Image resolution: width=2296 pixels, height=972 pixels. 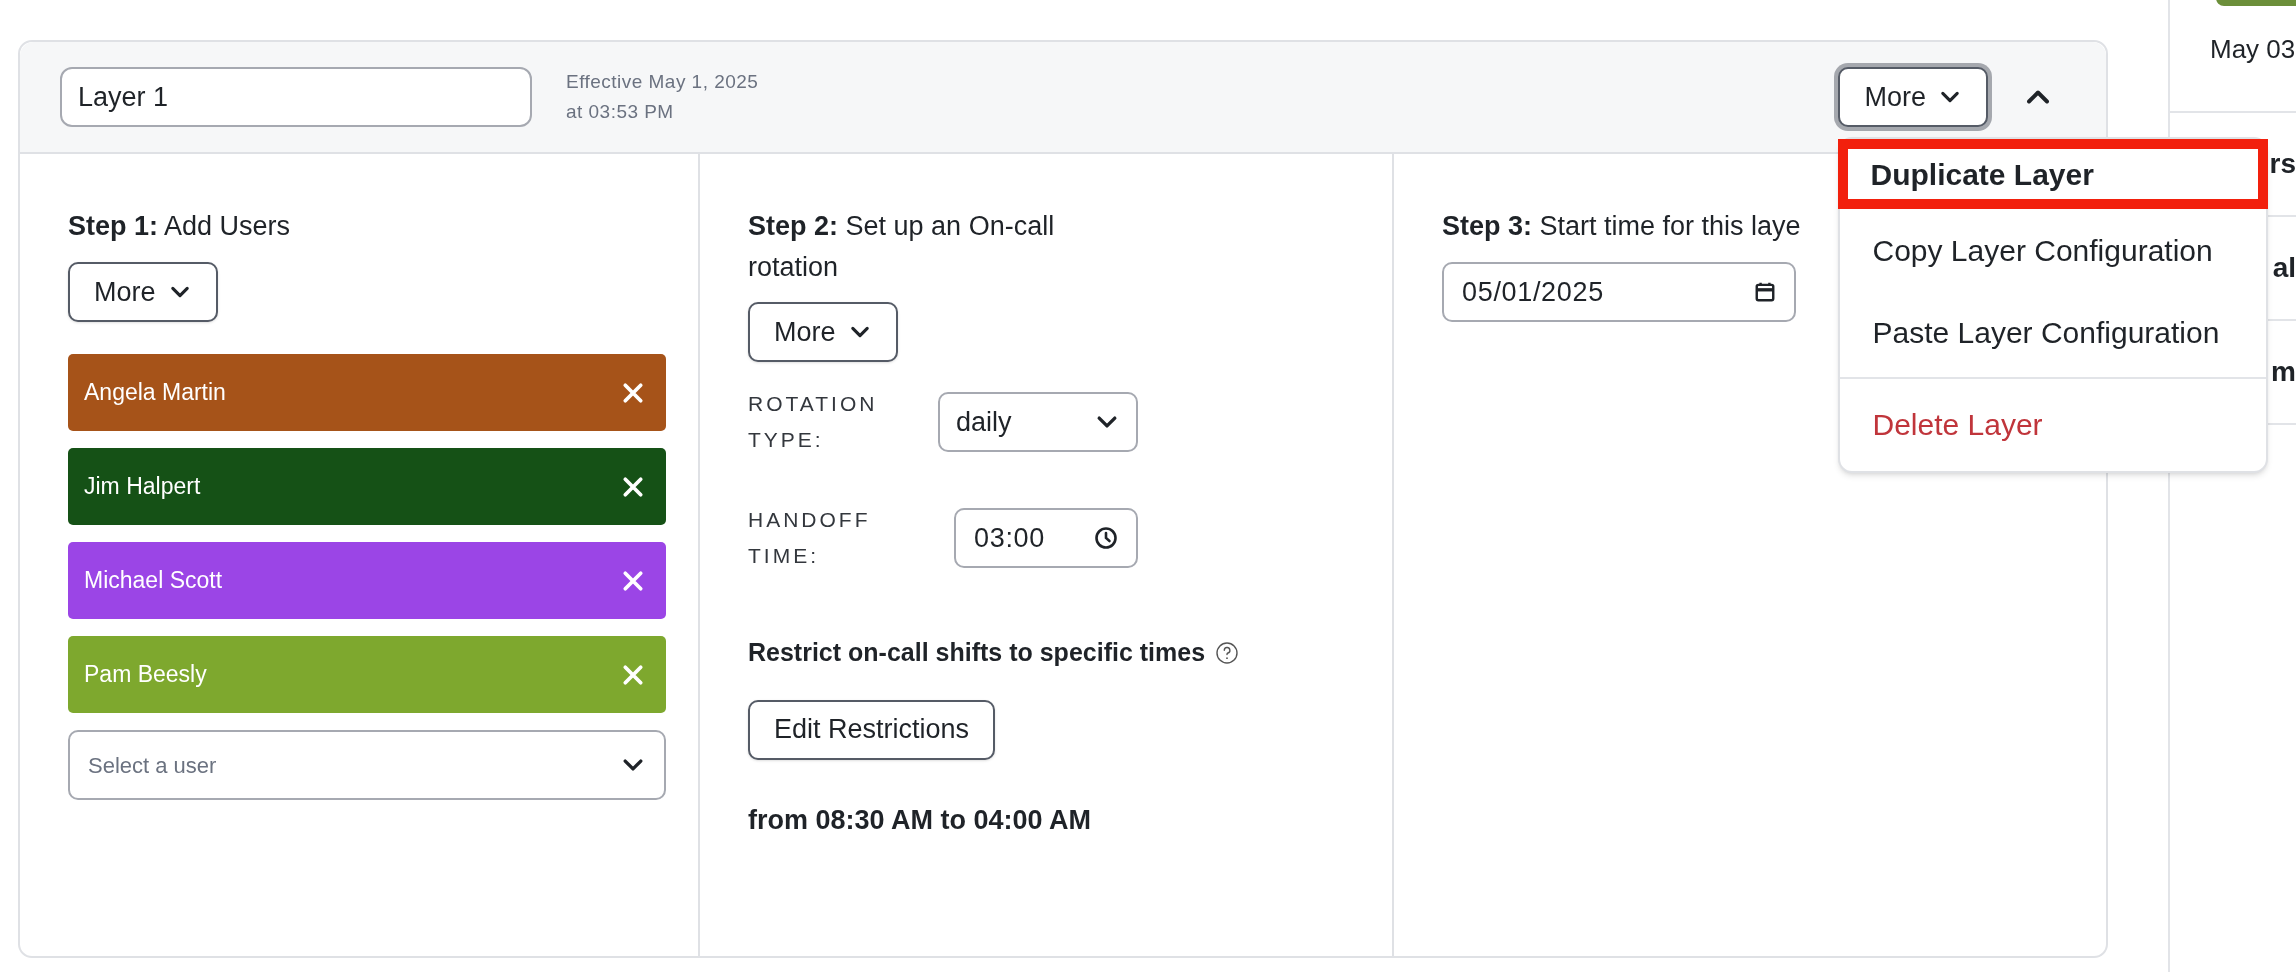 What do you see at coordinates (2053, 332) in the screenshot?
I see `menu-item: Paste Layer Configuration` at bounding box center [2053, 332].